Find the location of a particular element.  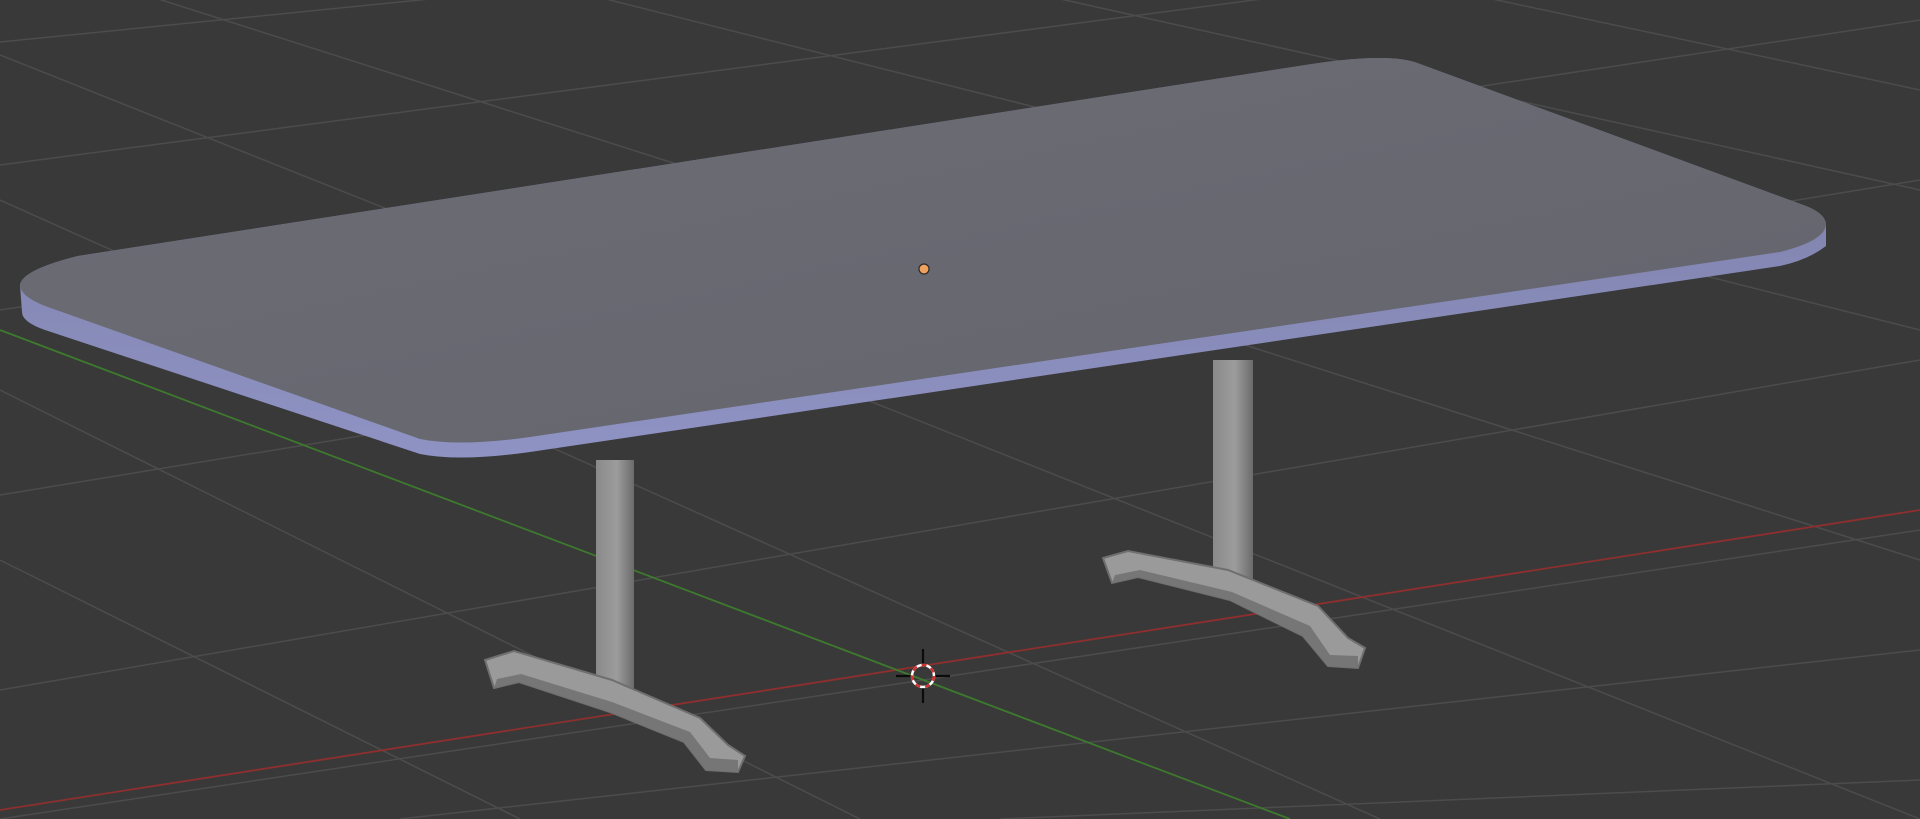

object-origin-icon is located at coordinates (924, 269).